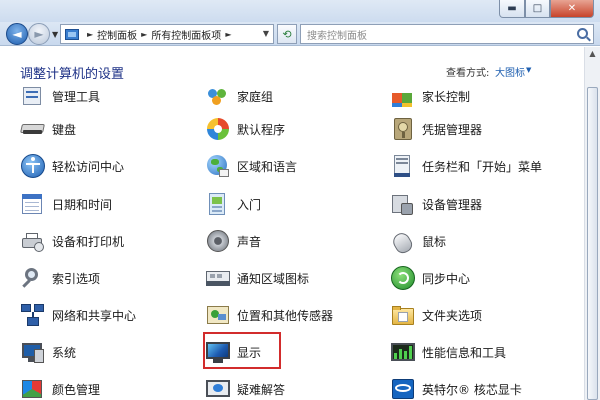 This screenshot has height=400, width=600. I want to click on item-label: 管理工具, so click(76, 96).